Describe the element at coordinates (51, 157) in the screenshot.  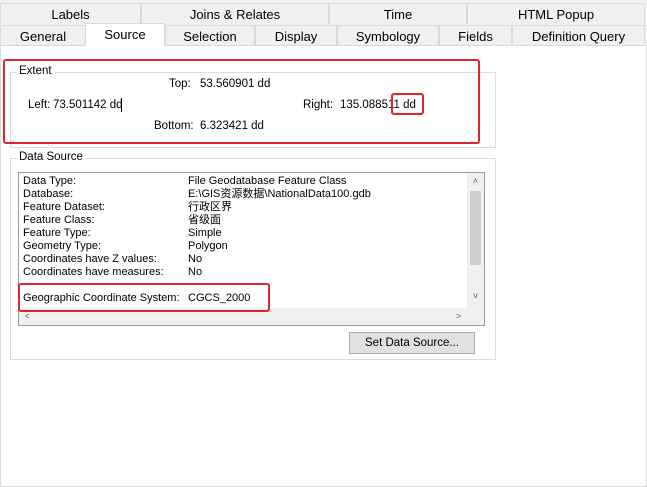
I see `data-source-legend: Data Source` at that location.